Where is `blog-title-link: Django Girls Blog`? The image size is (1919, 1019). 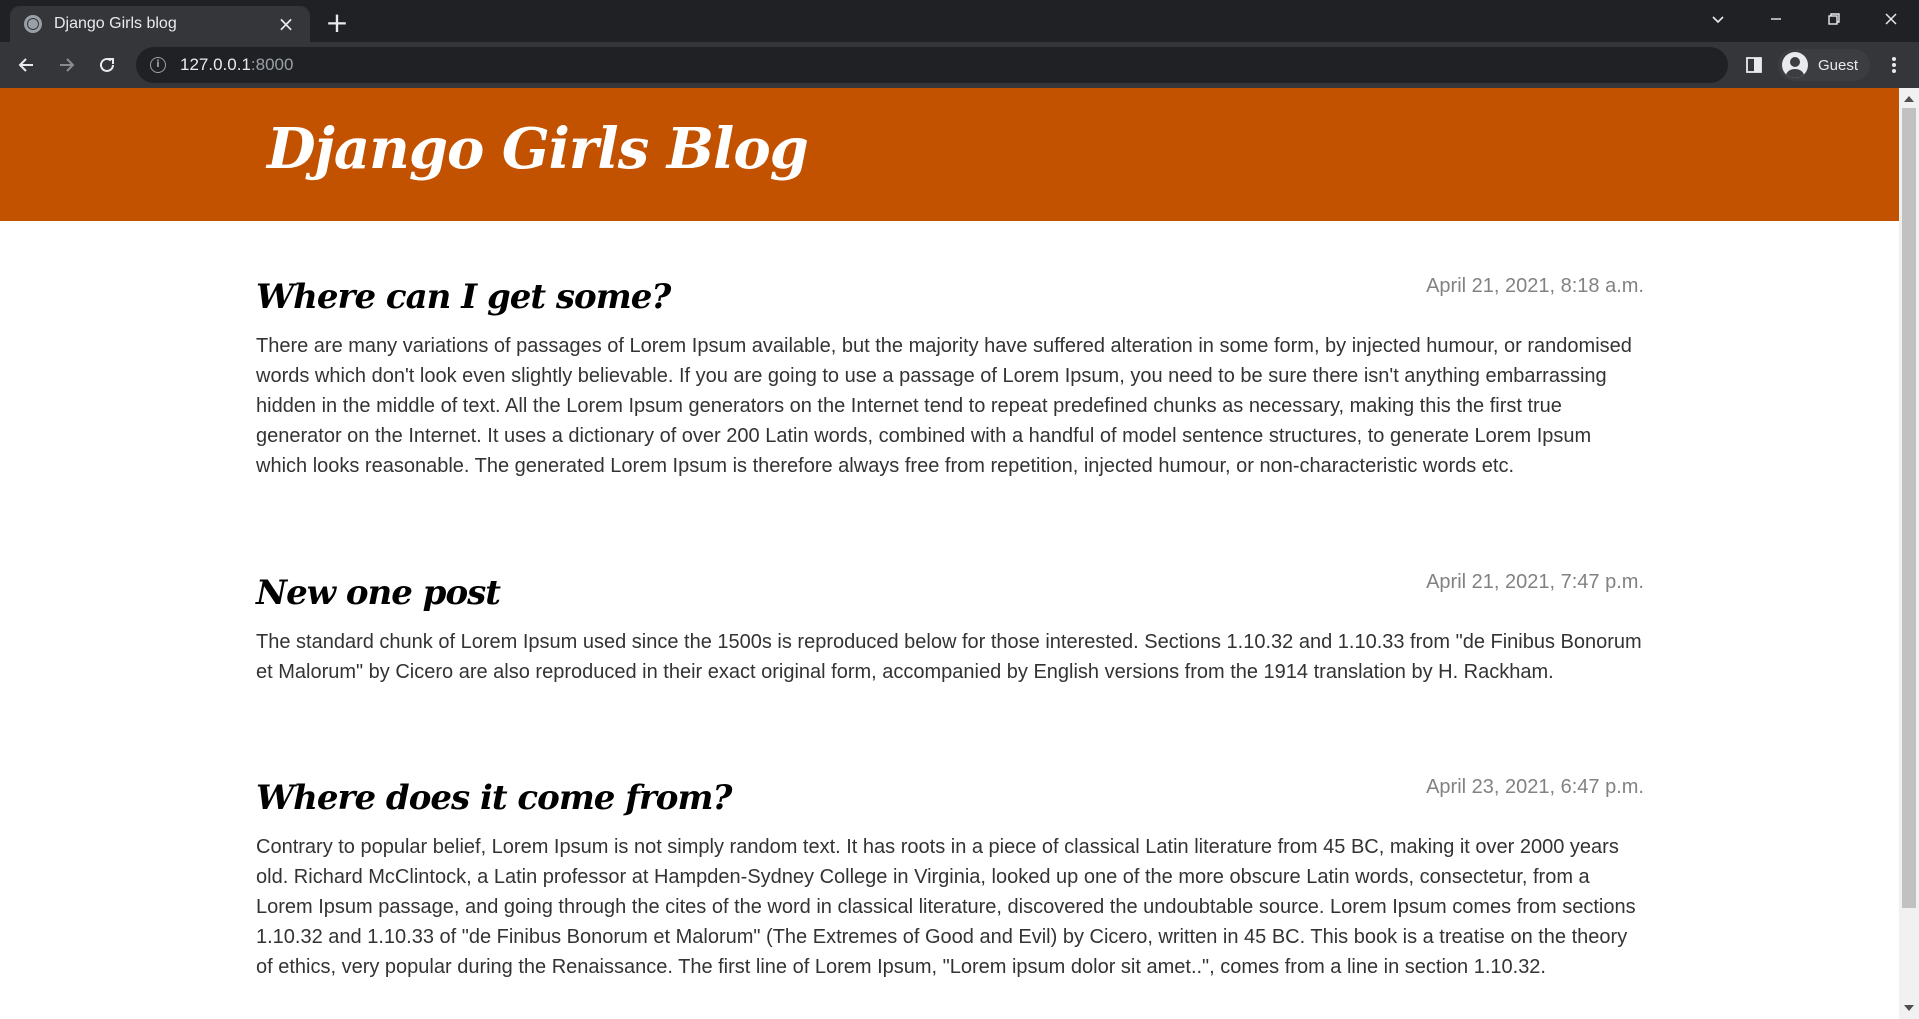
blog-title-link: Django Girls Blog is located at coordinates (538, 149).